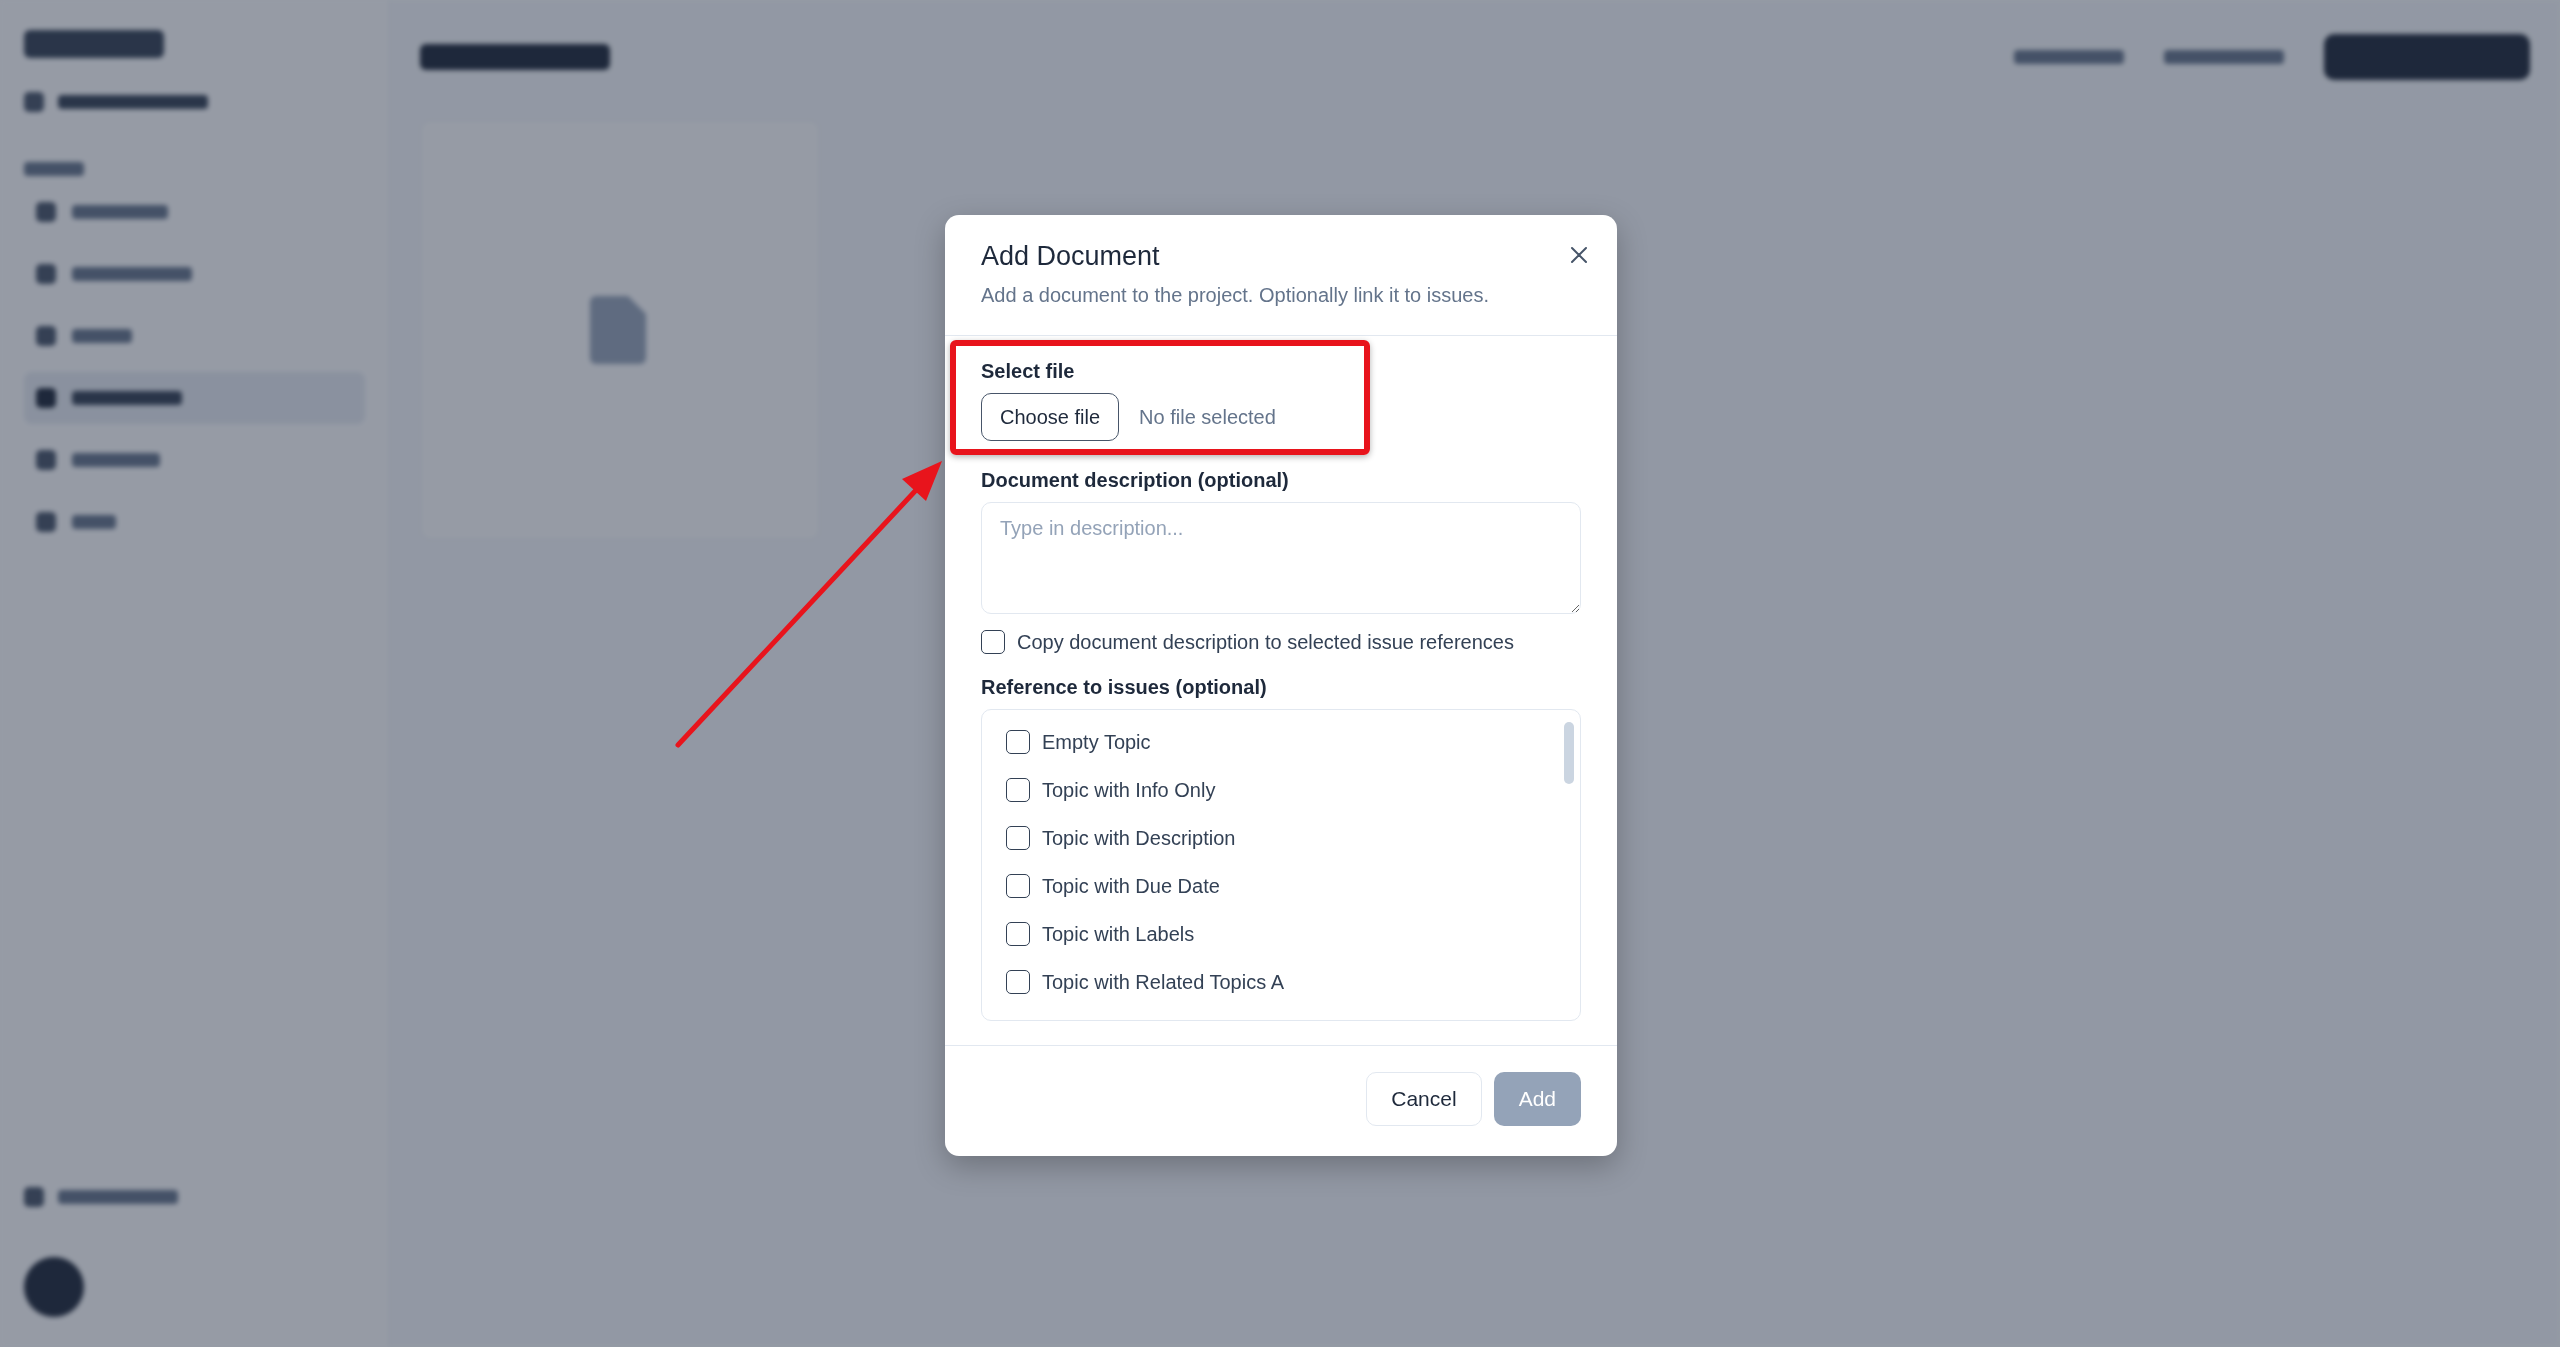 This screenshot has width=2560, height=1347. Describe the element at coordinates (1129, 790) in the screenshot. I see `checkbox-label: Topic with Info Only` at that location.